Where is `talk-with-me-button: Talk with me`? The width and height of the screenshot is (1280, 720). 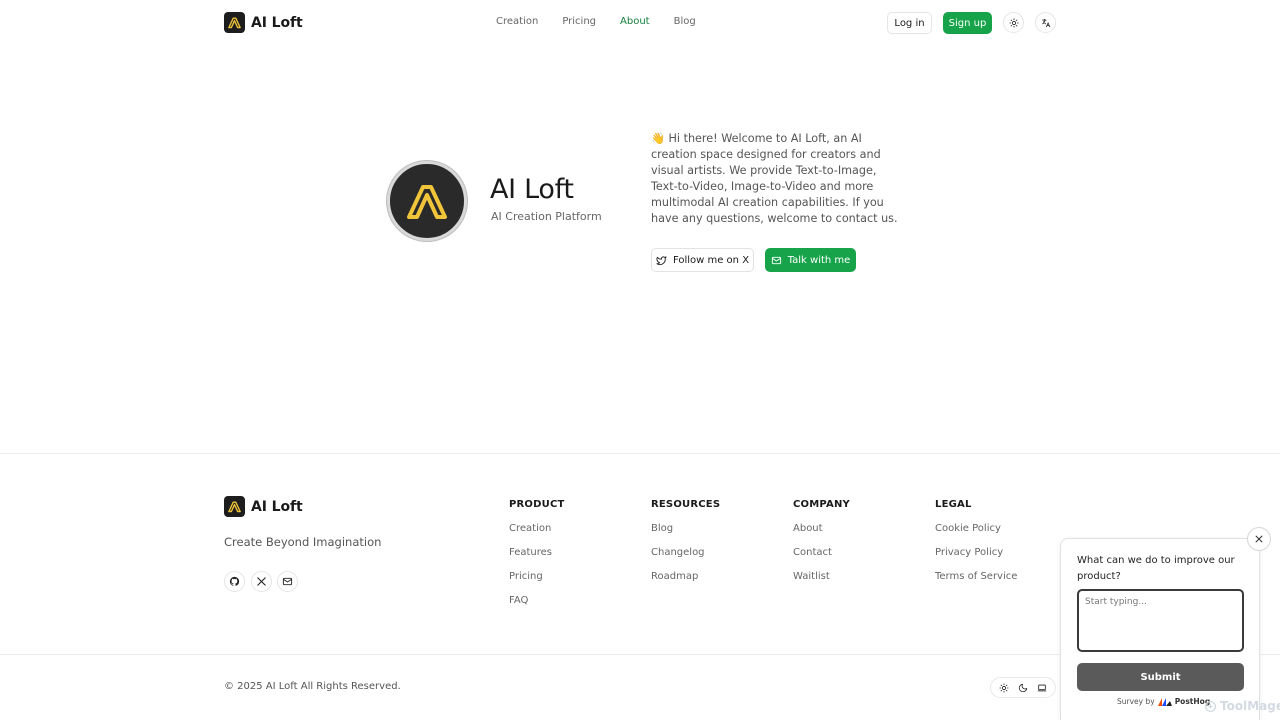
talk-with-me-button: Talk with me is located at coordinates (810, 260).